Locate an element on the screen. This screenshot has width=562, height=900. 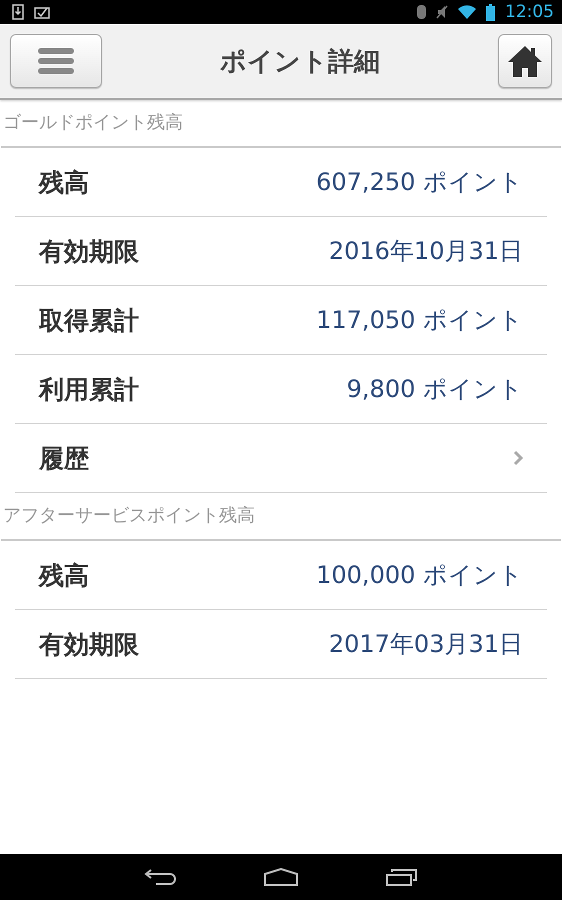
clock-time: 12:05 is located at coordinates (529, 12).